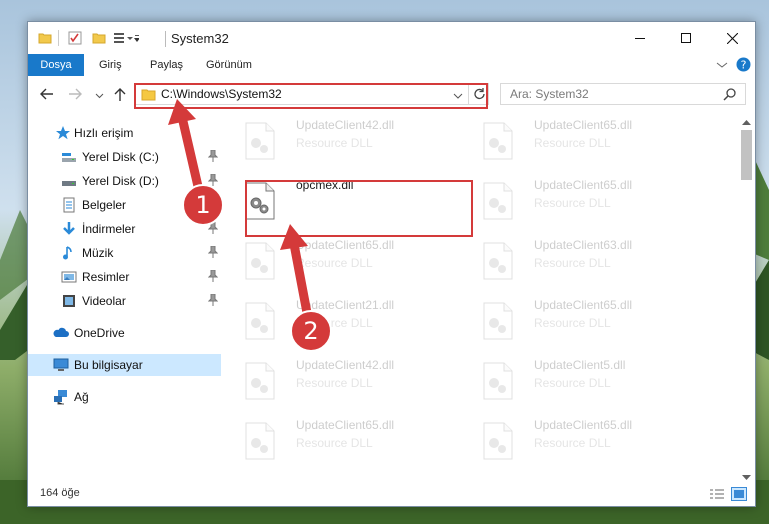 Image resolution: width=769 pixels, height=524 pixels. I want to click on maximize-button, so click(686, 38).